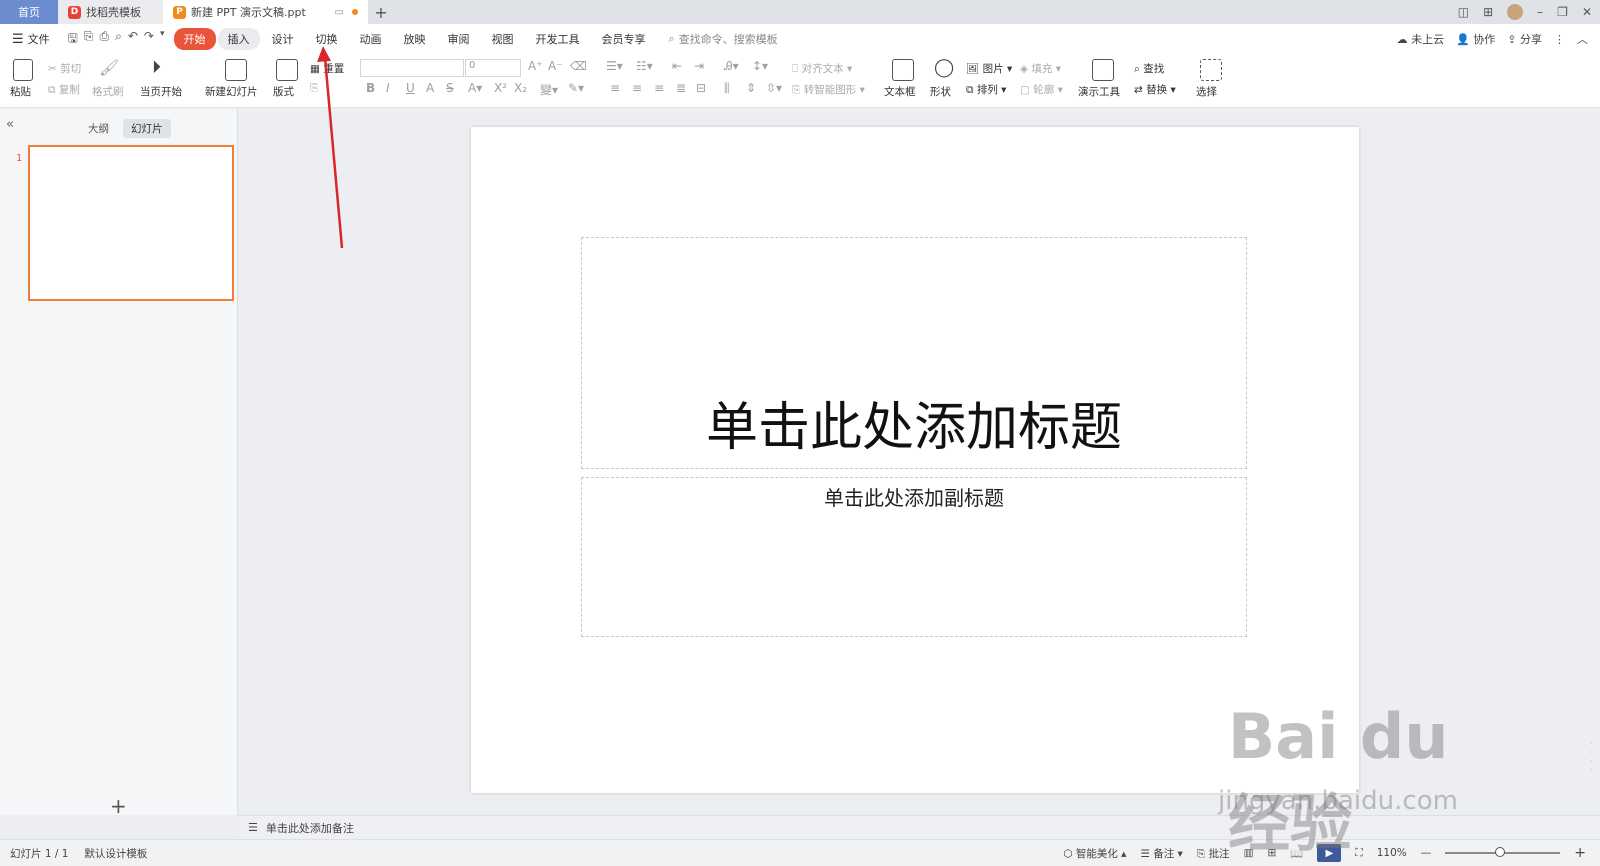 This screenshot has width=1600, height=866. I want to click on text-direction-icon: Ꭿ▾, so click(731, 66).